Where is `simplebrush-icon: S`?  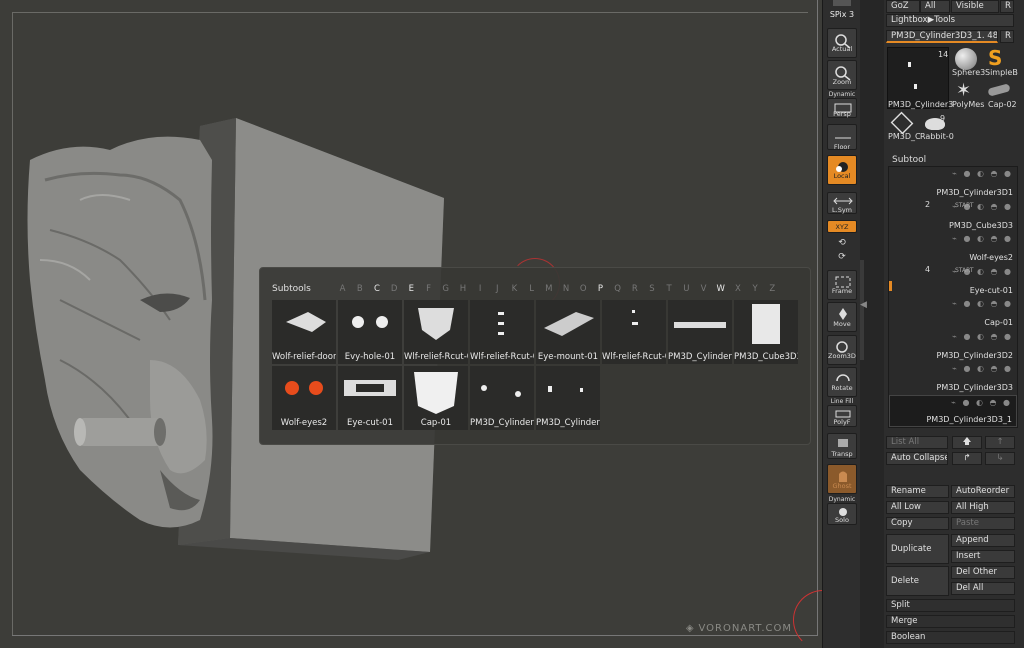 simplebrush-icon: S is located at coordinates (995, 58).